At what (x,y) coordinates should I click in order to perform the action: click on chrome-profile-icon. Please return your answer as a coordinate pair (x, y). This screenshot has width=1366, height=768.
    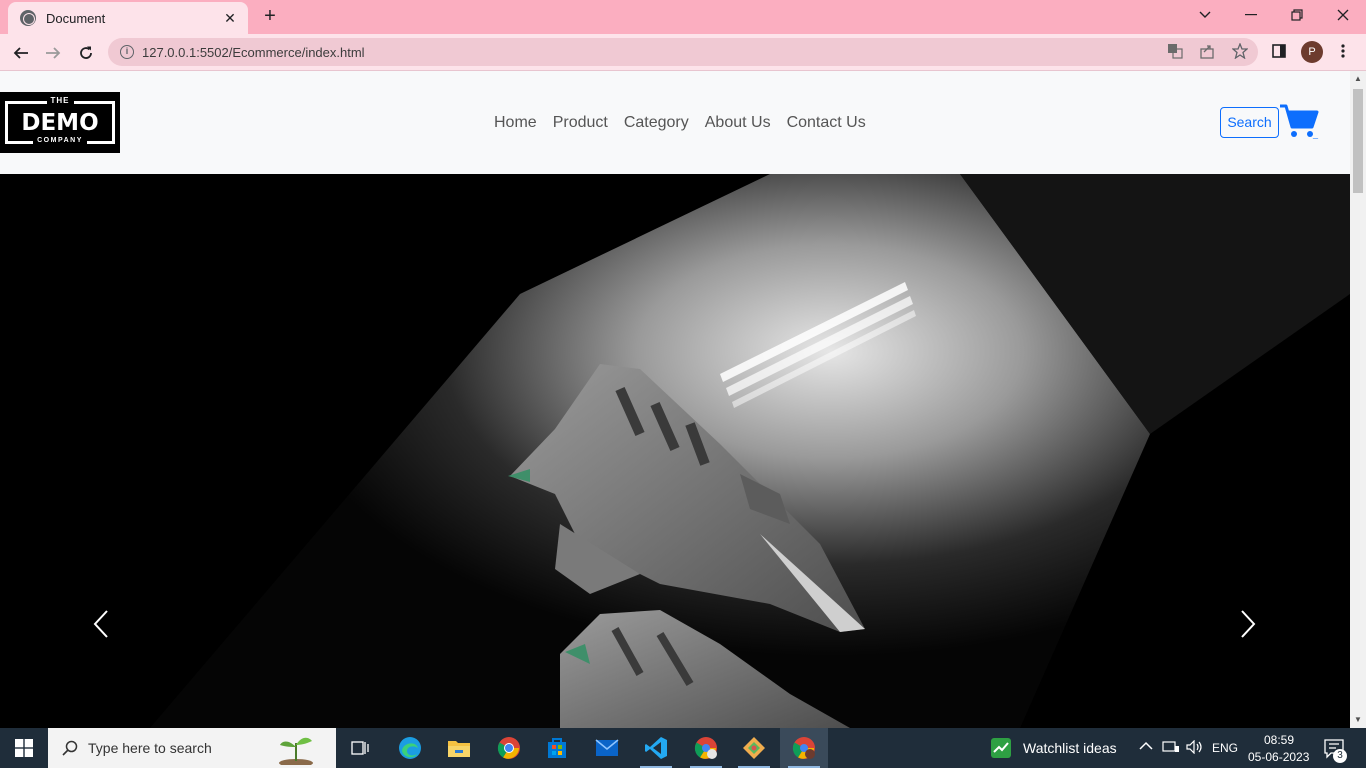
    Looking at the image, I should click on (706, 748).